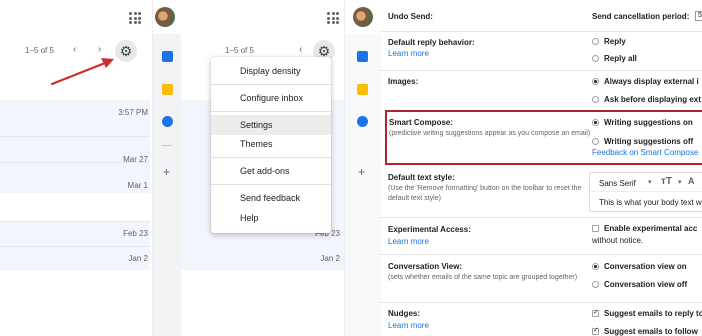 This screenshot has width=702, height=336. I want to click on experimental-label: Experimental Access:, so click(429, 229).